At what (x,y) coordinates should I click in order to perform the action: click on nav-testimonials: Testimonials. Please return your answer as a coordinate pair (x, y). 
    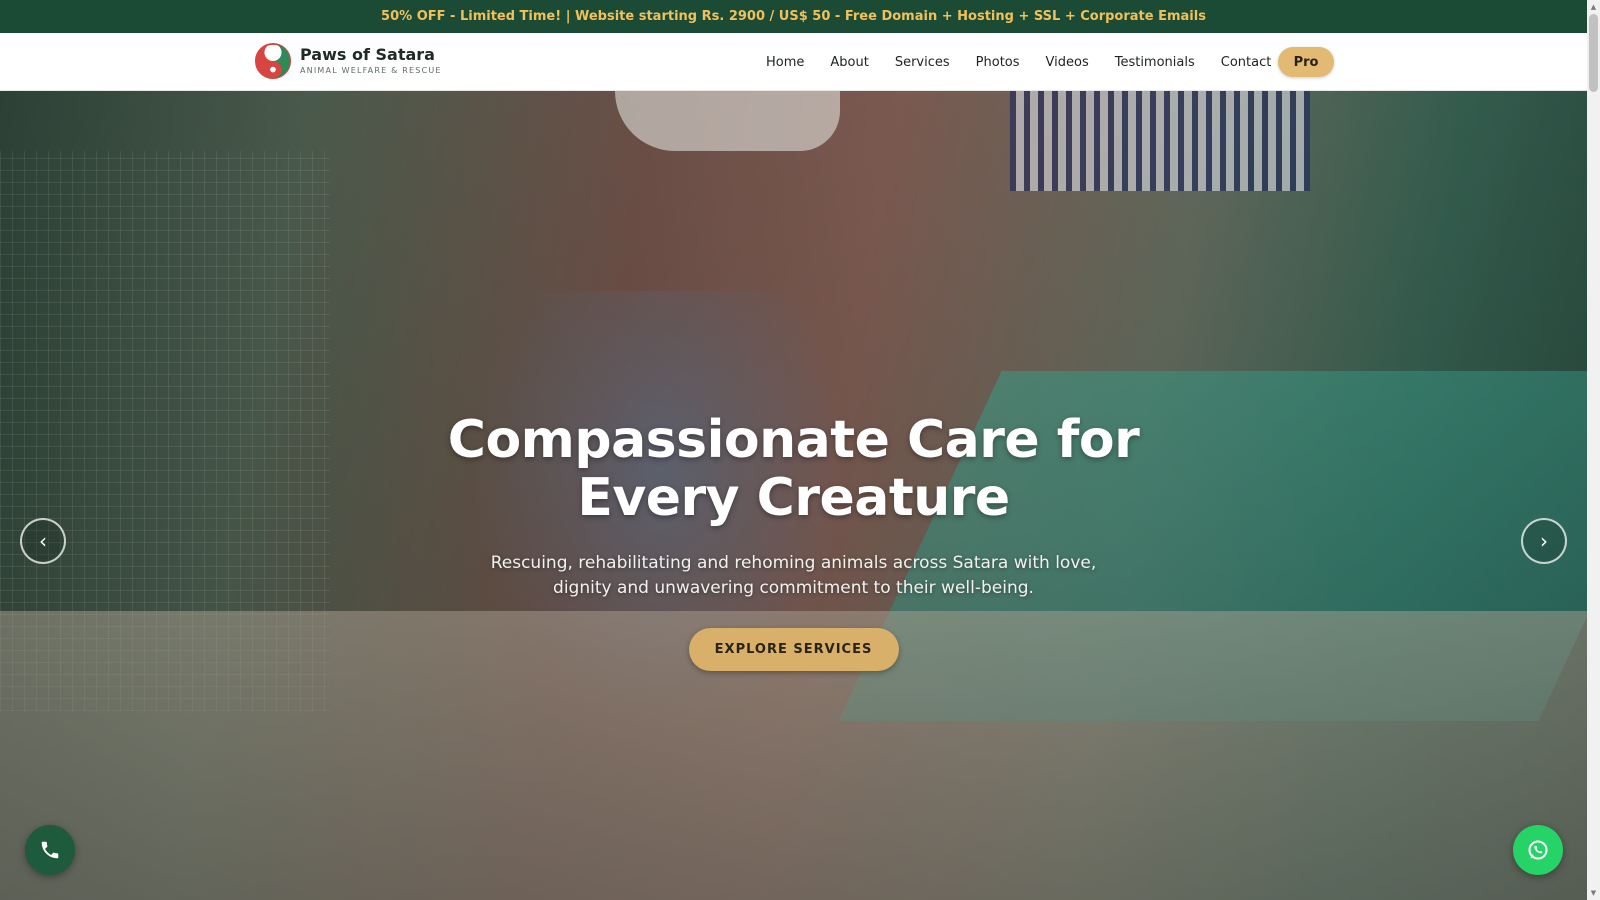
    Looking at the image, I should click on (1155, 62).